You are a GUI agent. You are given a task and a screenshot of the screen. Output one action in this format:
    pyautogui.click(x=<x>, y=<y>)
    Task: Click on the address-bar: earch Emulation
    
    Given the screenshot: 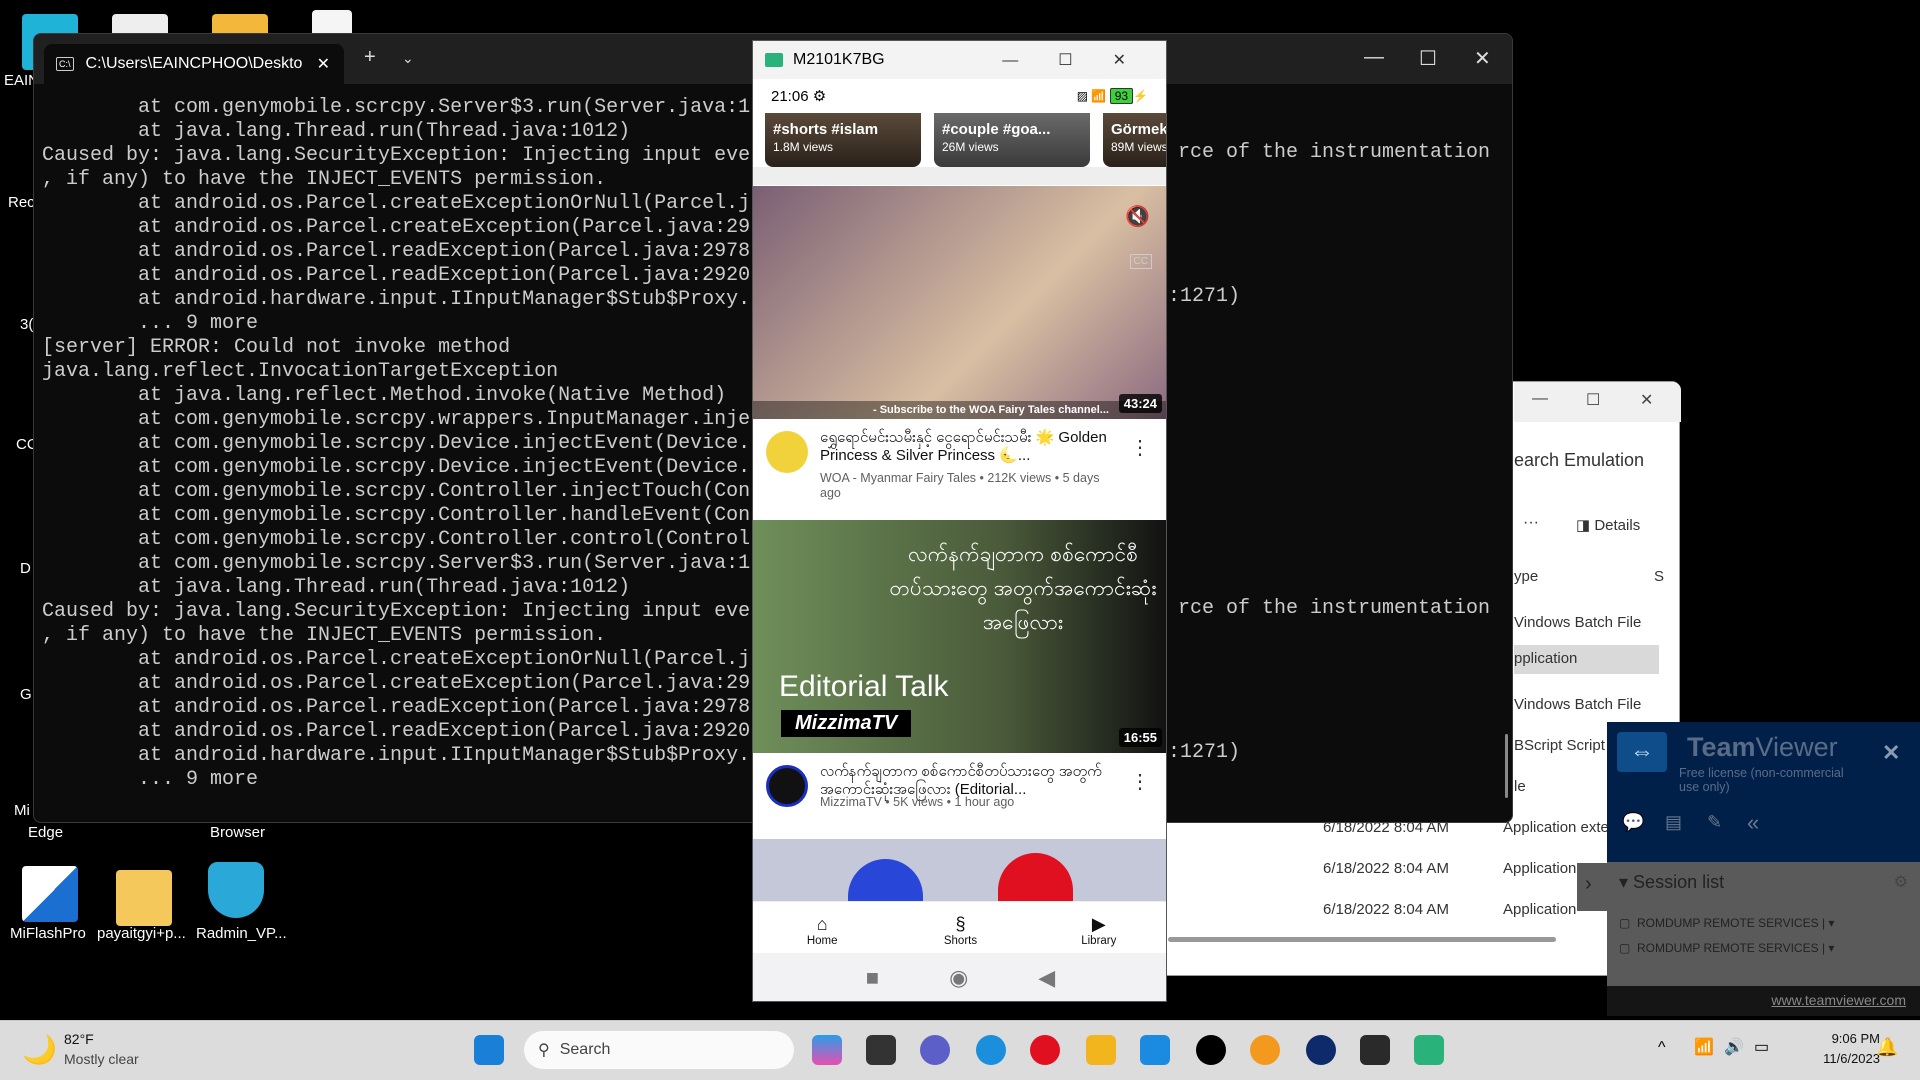 What is the action you would take?
    pyautogui.click(x=1579, y=460)
    